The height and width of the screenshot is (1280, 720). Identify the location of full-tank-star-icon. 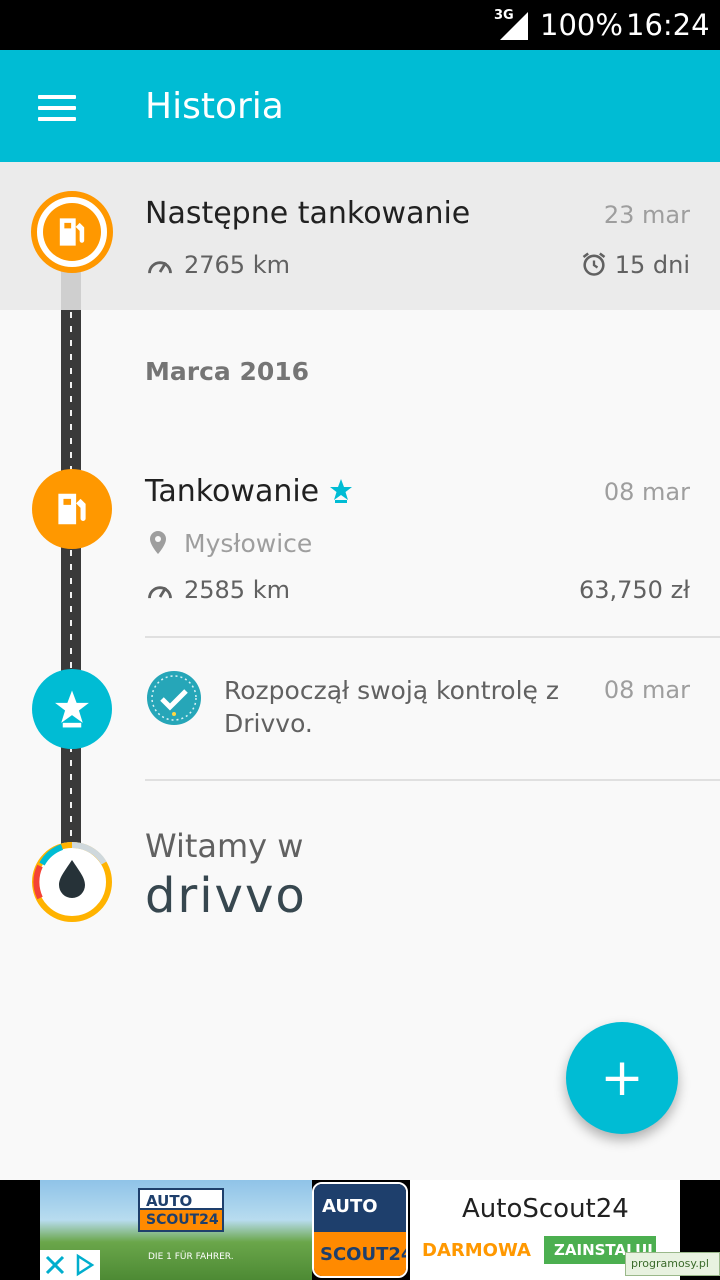
(341, 491).